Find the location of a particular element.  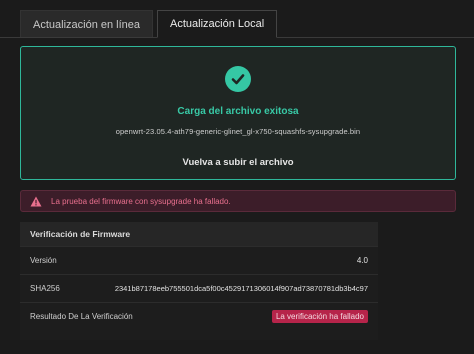

tab-online-update: Actualización en línea is located at coordinates (87, 24).